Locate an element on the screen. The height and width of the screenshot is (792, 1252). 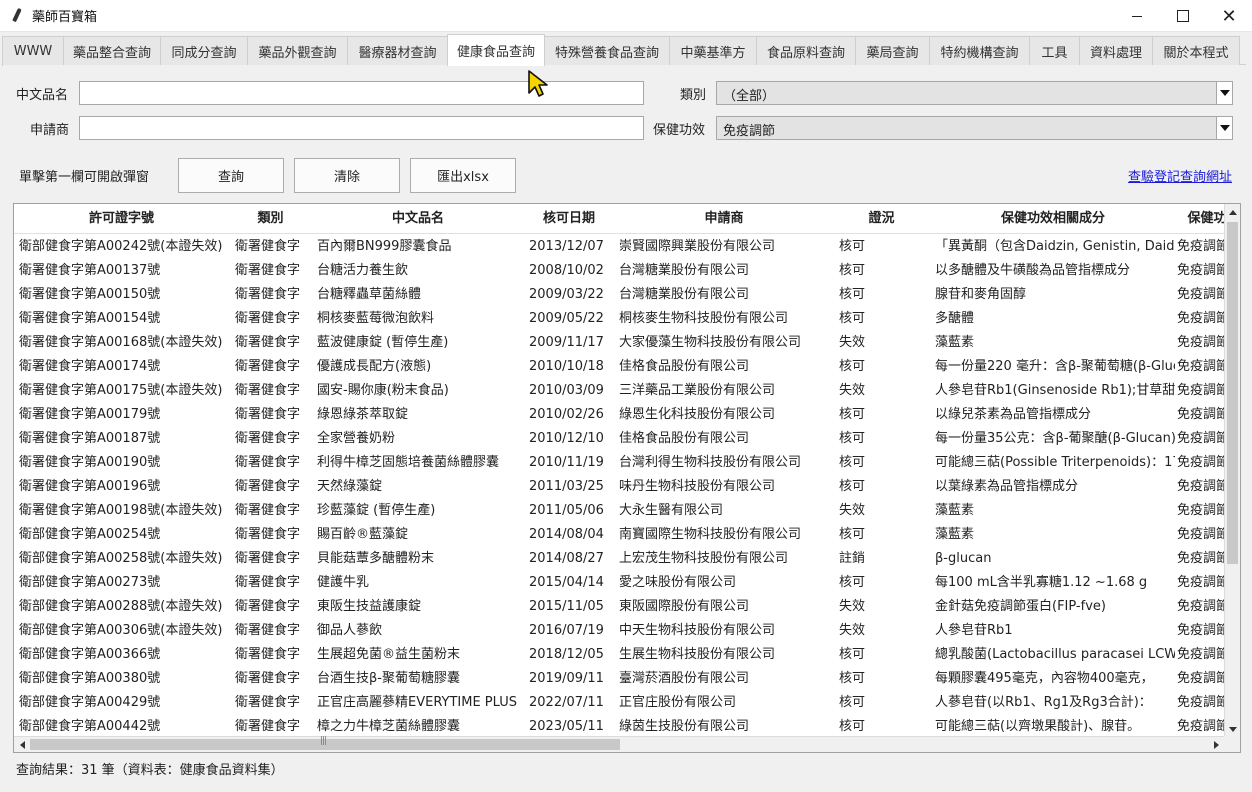
column-header-0: 許可證字號 is located at coordinates (121, 219).